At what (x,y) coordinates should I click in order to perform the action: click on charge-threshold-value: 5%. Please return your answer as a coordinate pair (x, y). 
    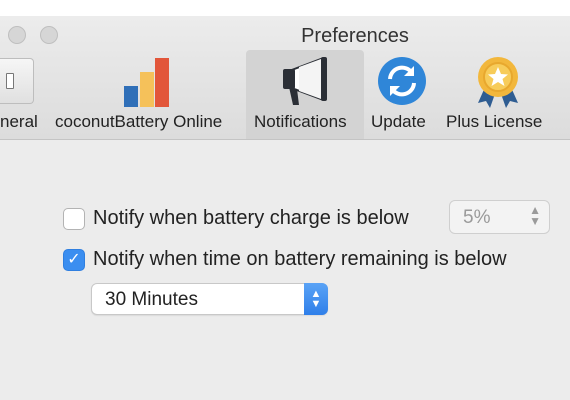
    Looking at the image, I should click on (477, 217).